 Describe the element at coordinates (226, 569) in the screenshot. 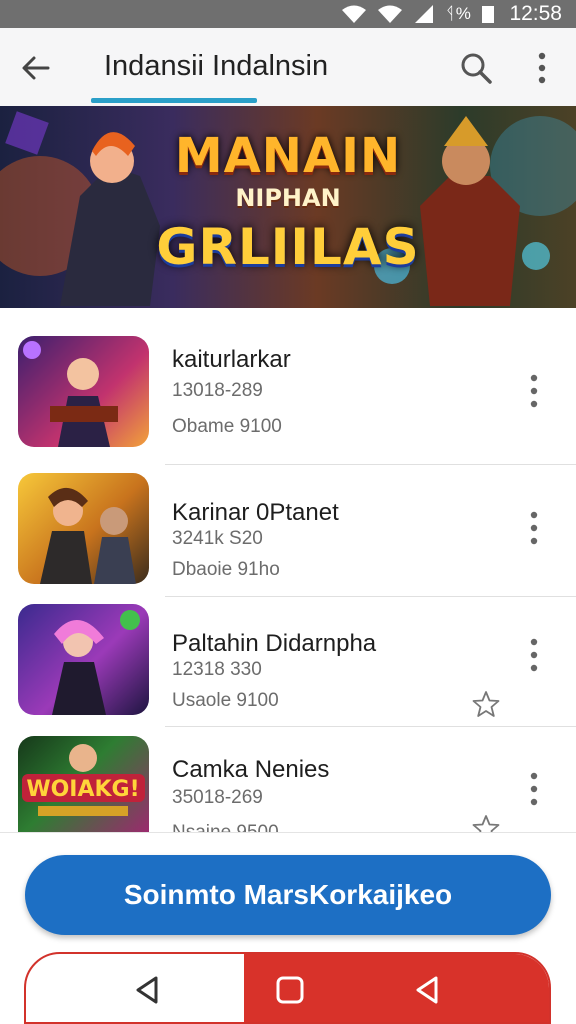

I see `item-meta: Dbaoie 91ho` at that location.